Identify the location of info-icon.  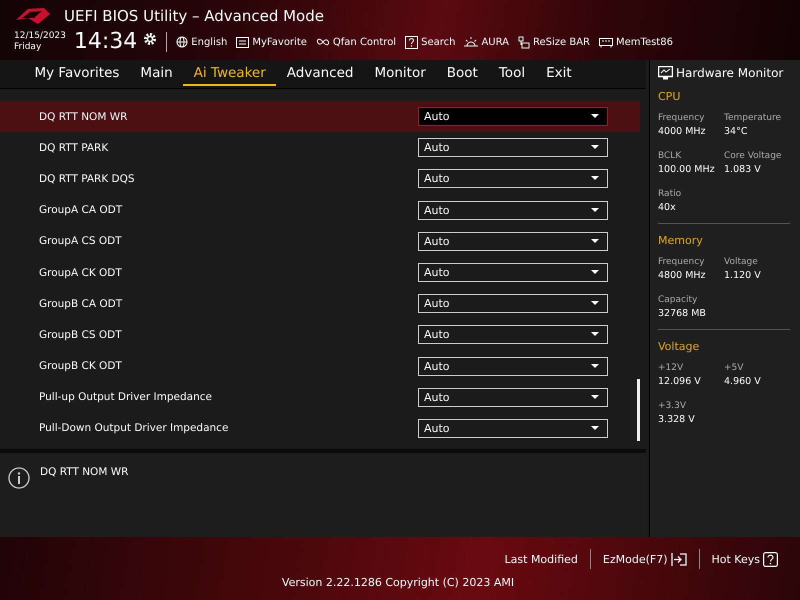
(19, 478).